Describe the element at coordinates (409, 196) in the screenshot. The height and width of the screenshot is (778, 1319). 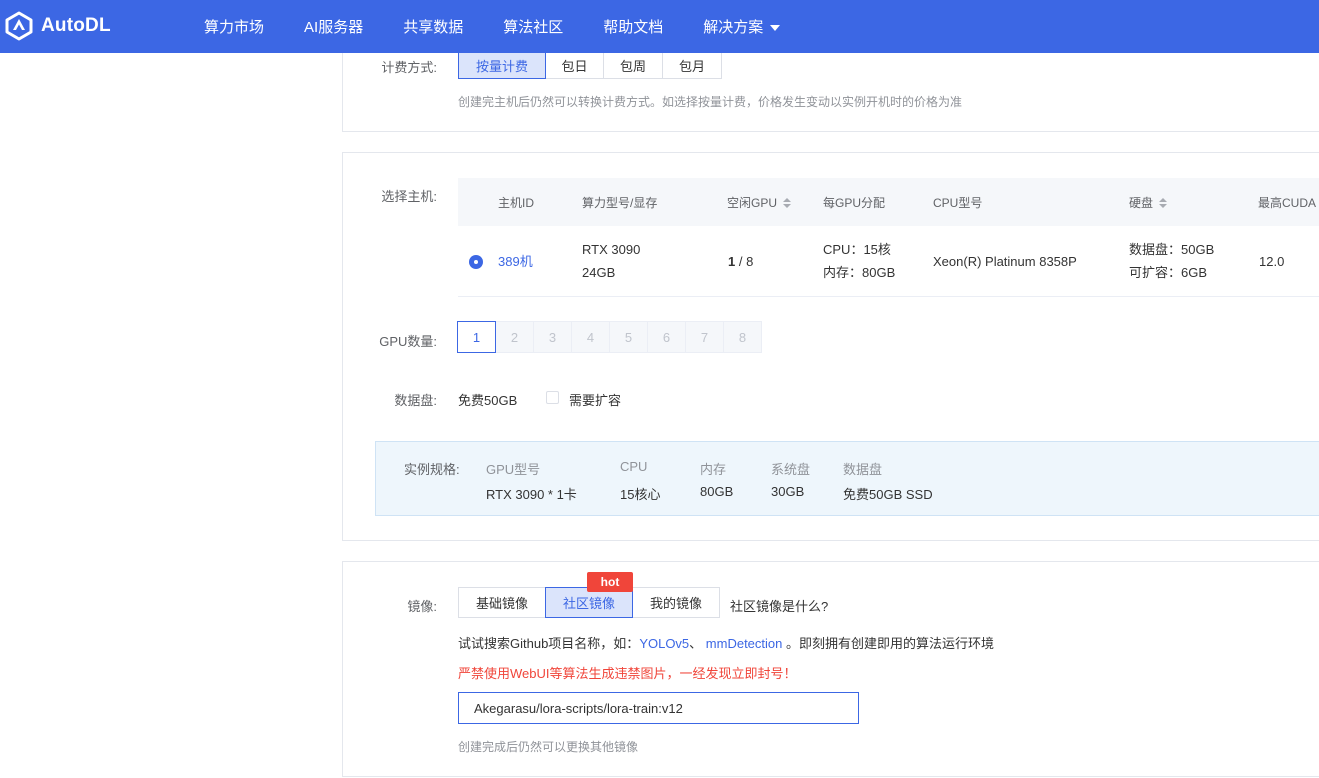
I see `host-label: 选择主机:` at that location.